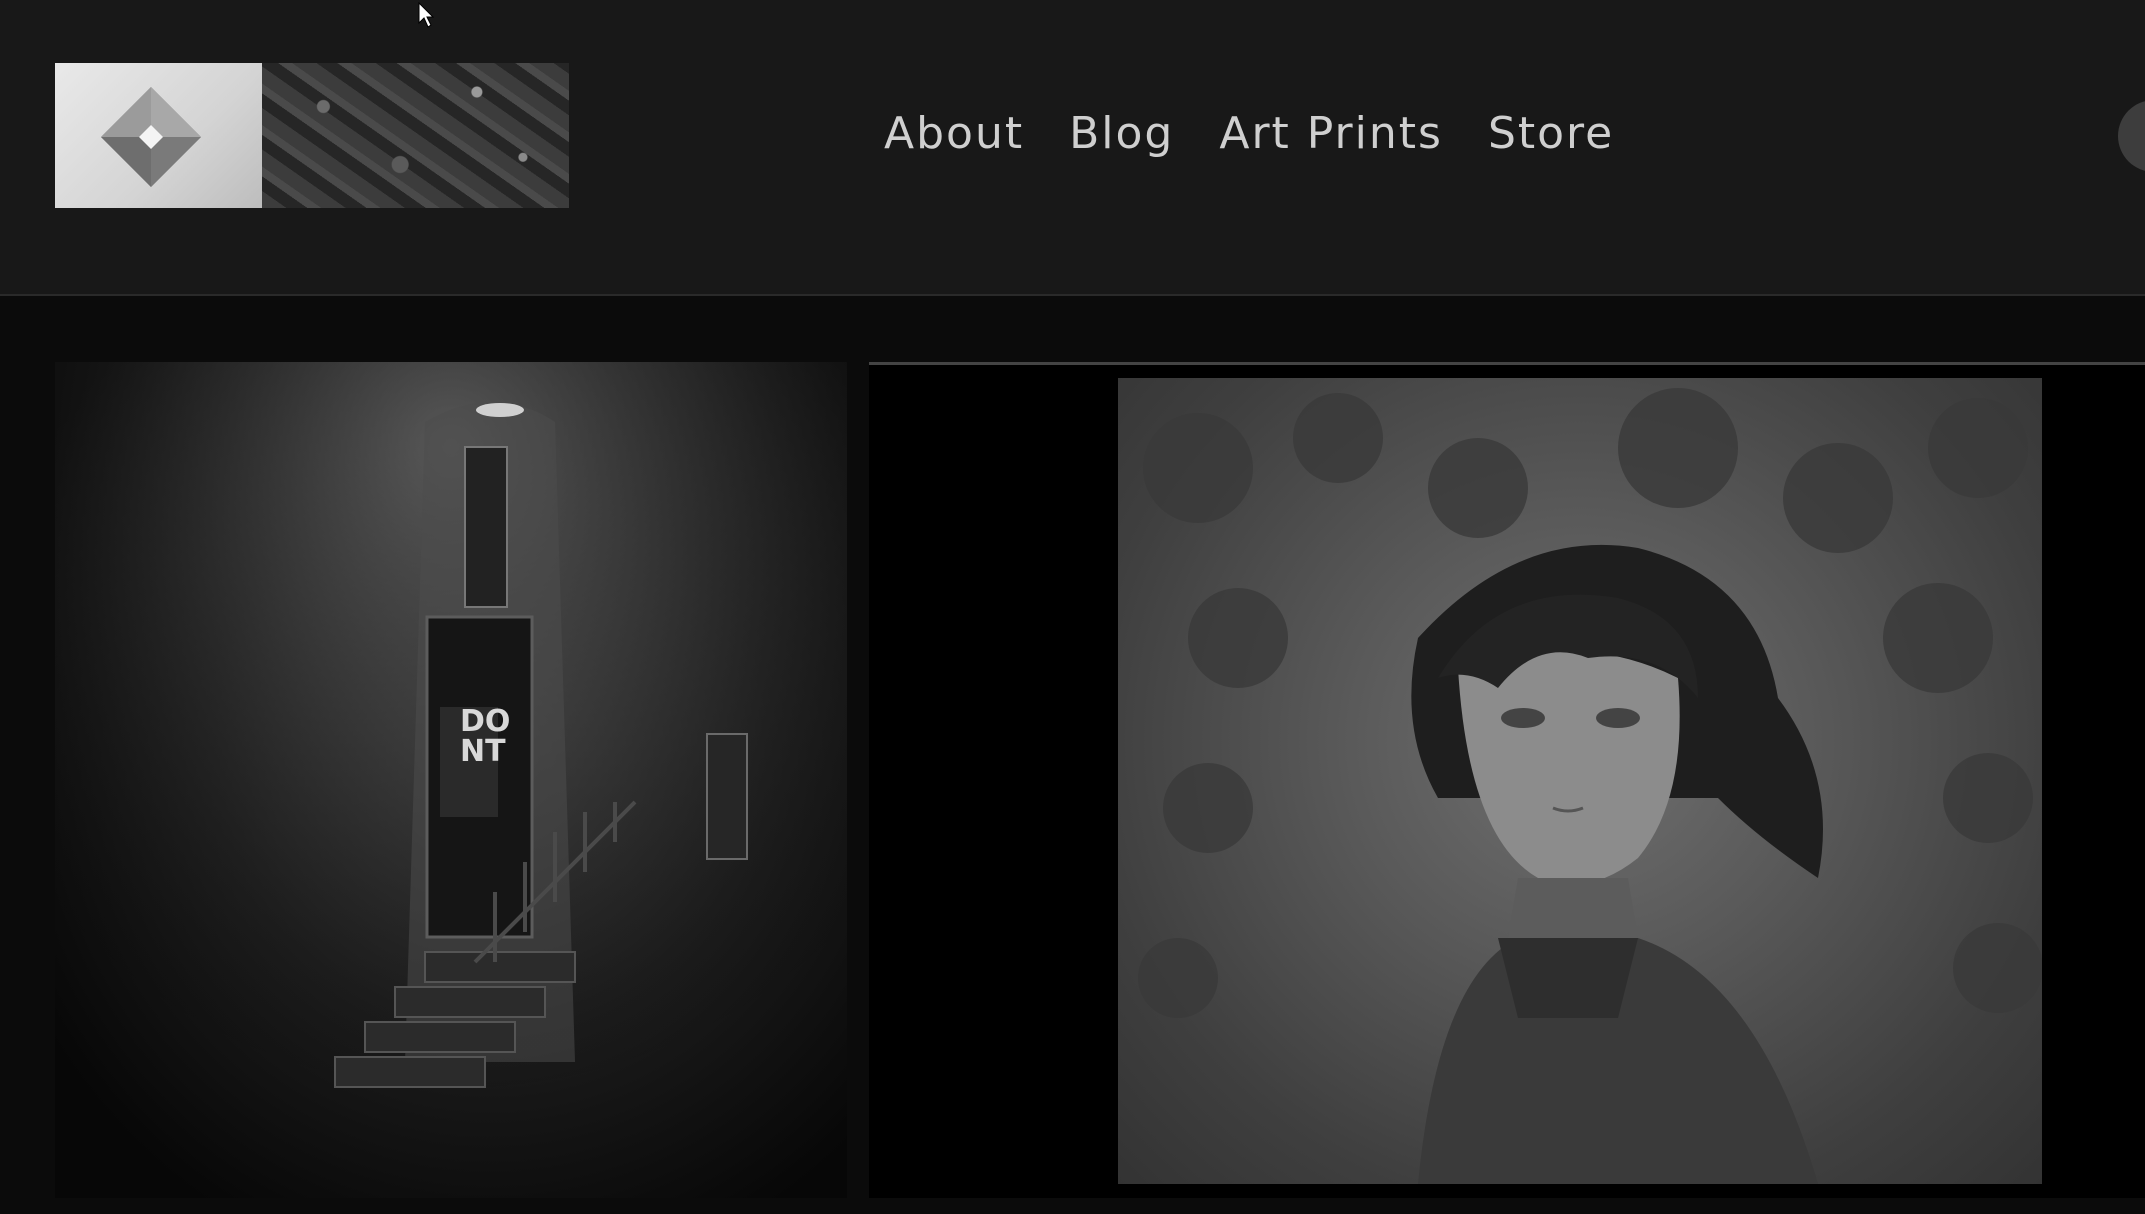 The image size is (2145, 1214). I want to click on nav-blog: Blog, so click(1121, 134).